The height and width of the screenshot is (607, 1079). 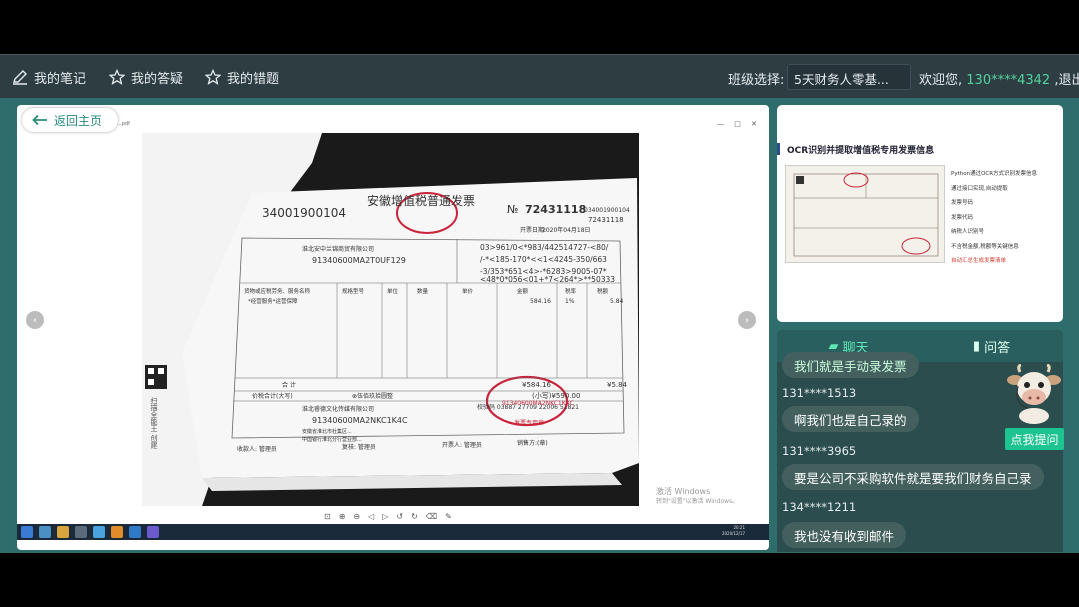 I want to click on next-page-button: ›, so click(x=747, y=320).